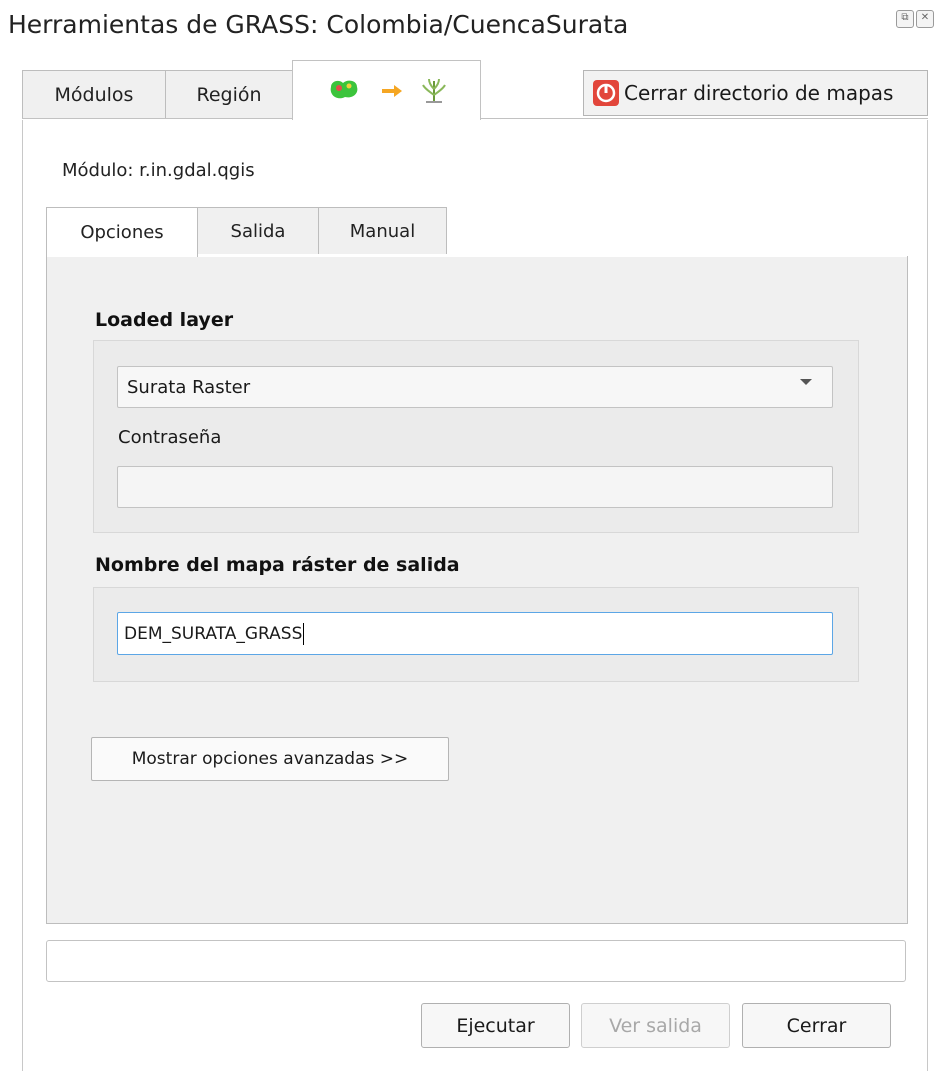 The image size is (938, 1071). What do you see at coordinates (277, 565) in the screenshot?
I see `output-map-title: Nombre del mapa ráster de salida` at bounding box center [277, 565].